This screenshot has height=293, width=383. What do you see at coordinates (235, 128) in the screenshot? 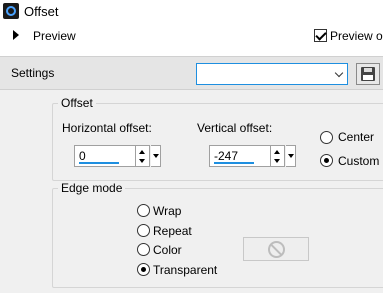
I see `vertical-offset-label: Vertical offset:` at bounding box center [235, 128].